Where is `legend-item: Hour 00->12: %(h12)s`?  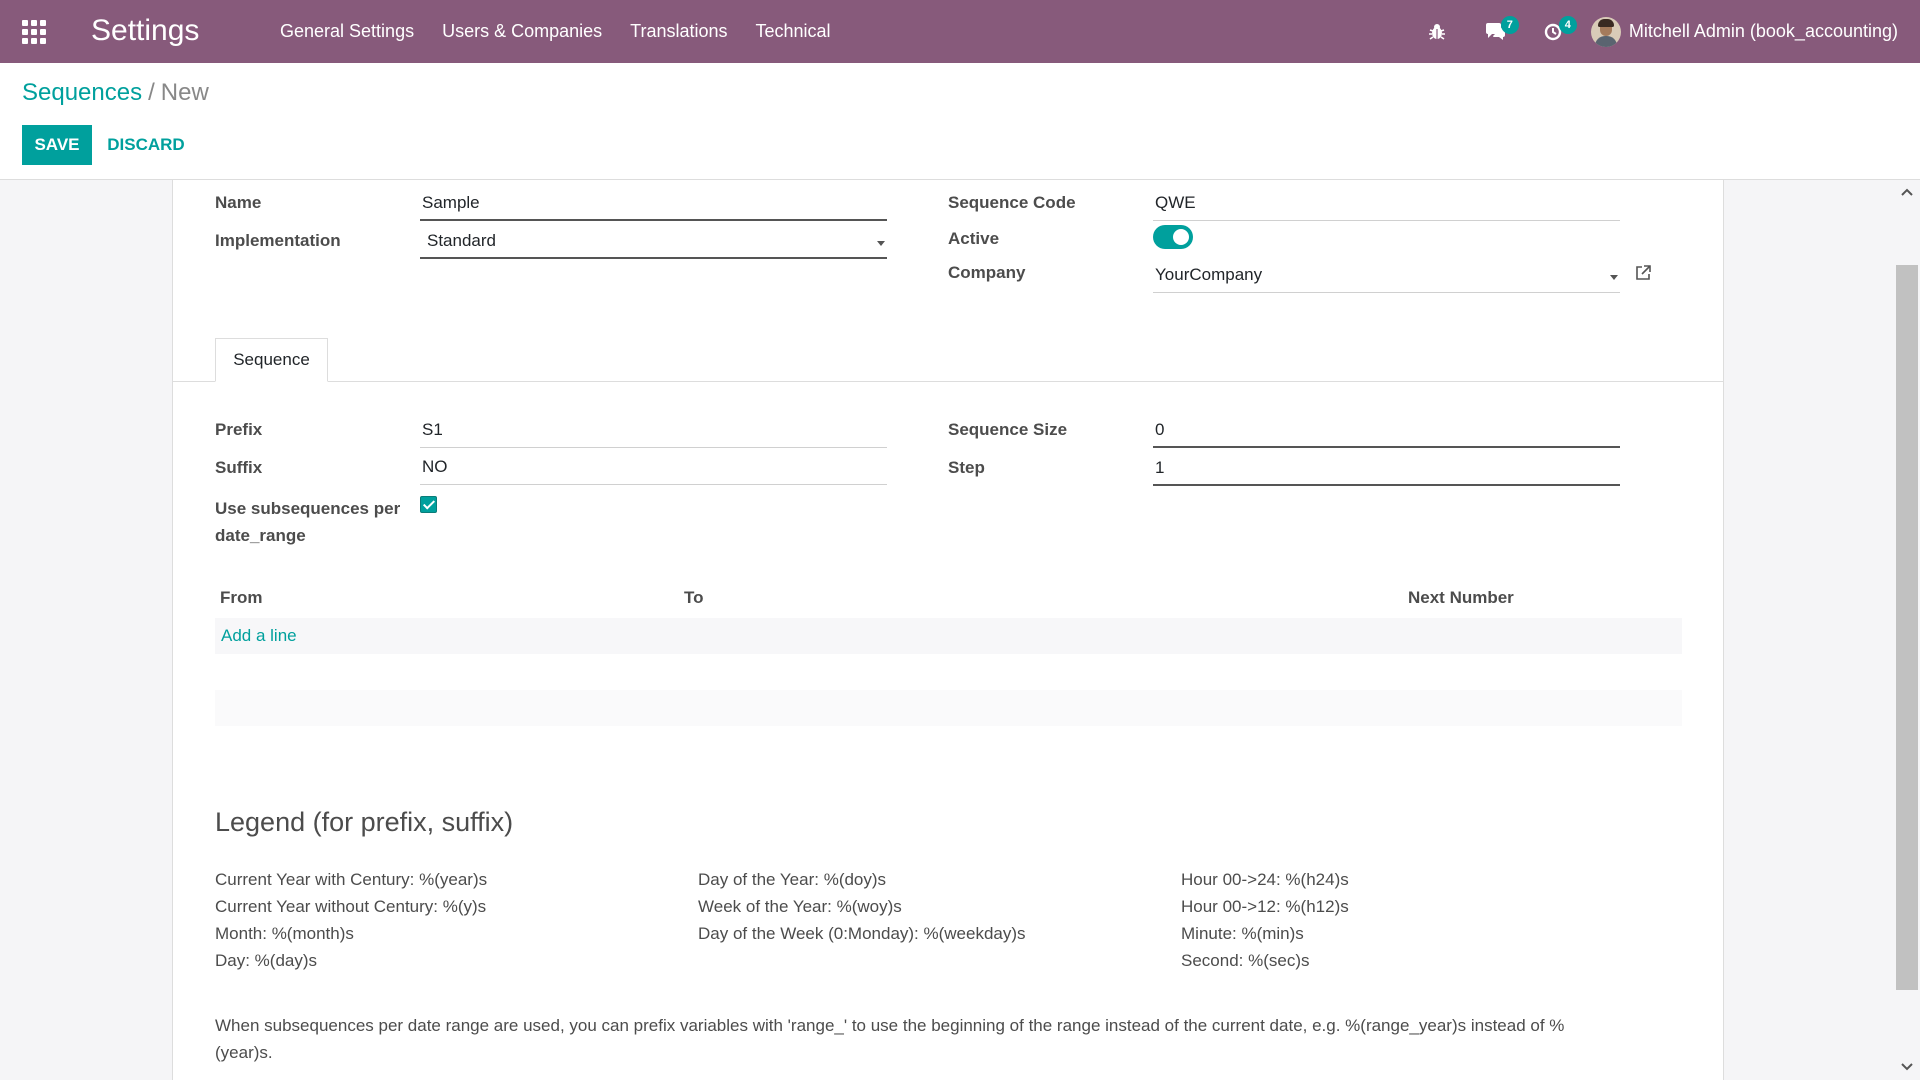 legend-item: Hour 00->12: %(h12)s is located at coordinates (1265, 906).